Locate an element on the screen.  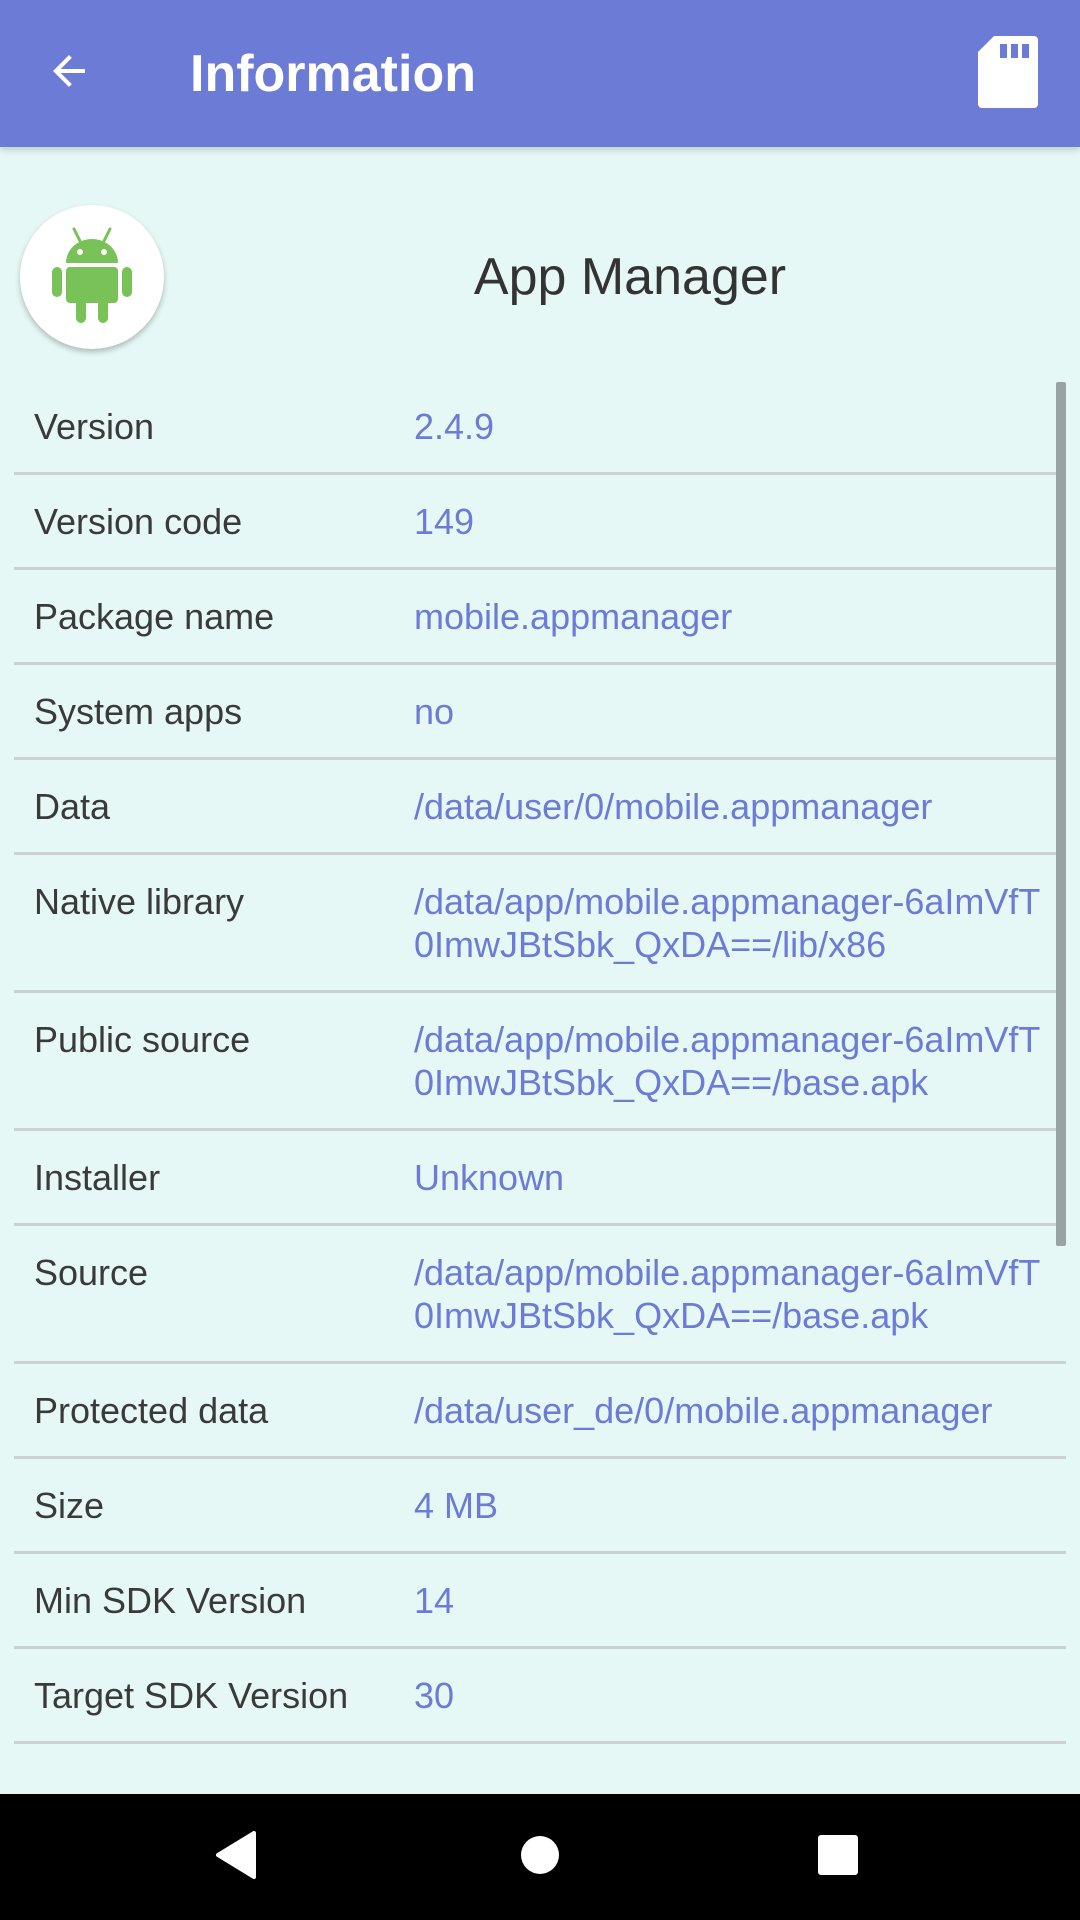
info-label: Version is located at coordinates (94, 426).